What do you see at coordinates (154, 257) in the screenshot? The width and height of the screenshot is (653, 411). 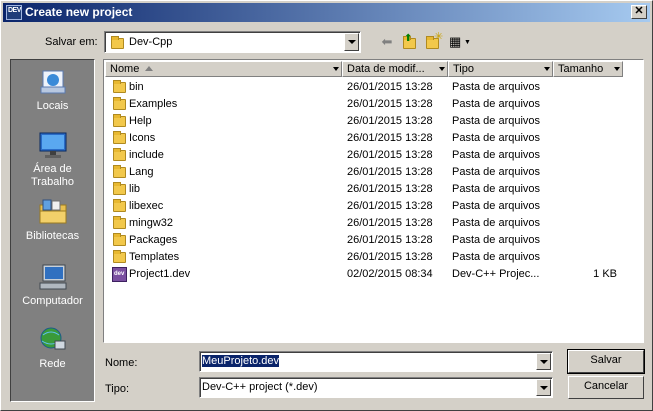 I see `file-name: Templates` at bounding box center [154, 257].